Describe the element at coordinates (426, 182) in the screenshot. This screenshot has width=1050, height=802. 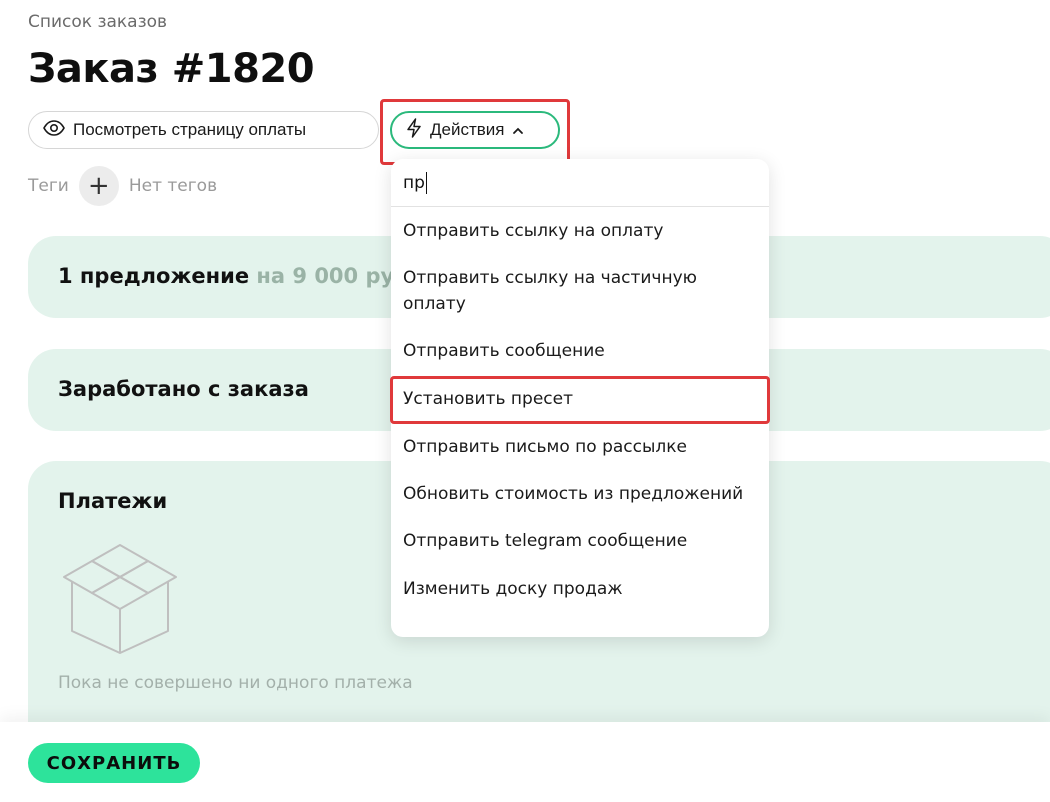
I see `text-cursor` at that location.